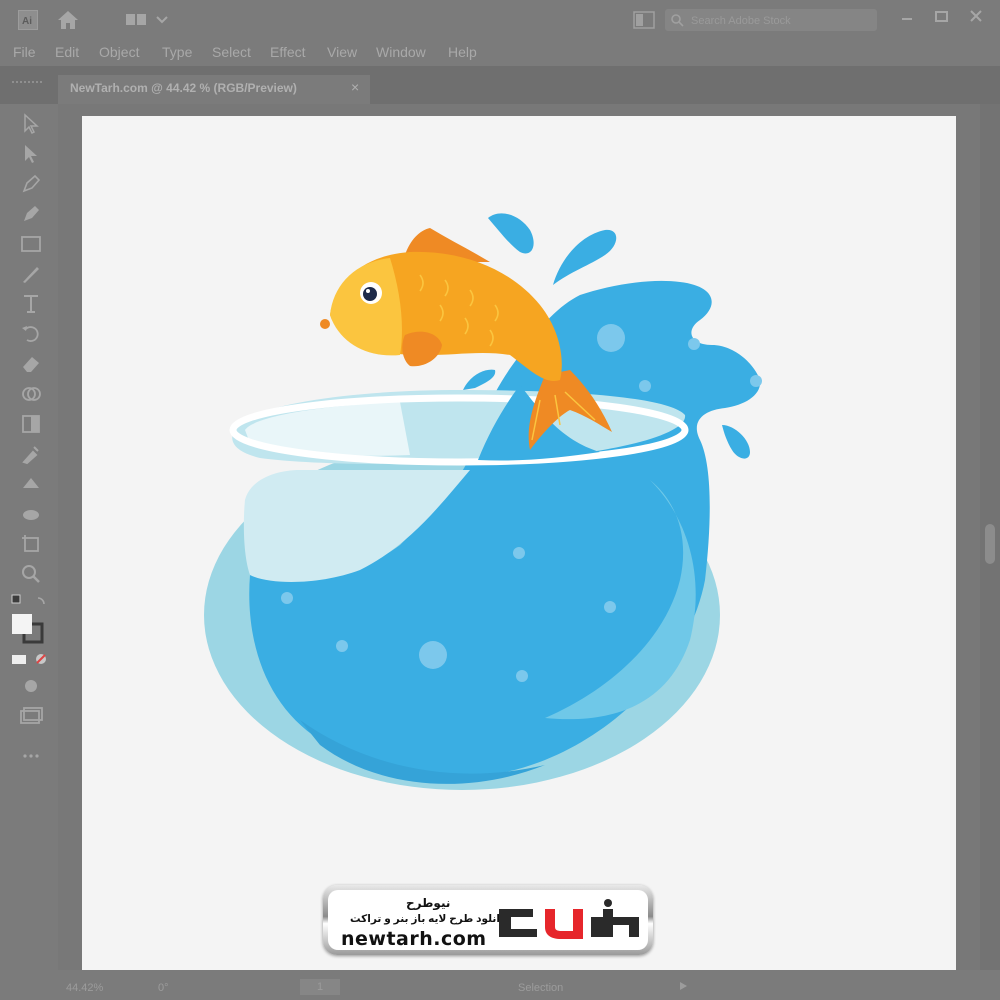 The width and height of the screenshot is (1000, 1000). What do you see at coordinates (31, 334) in the screenshot?
I see `rotate-tool-icon` at bounding box center [31, 334].